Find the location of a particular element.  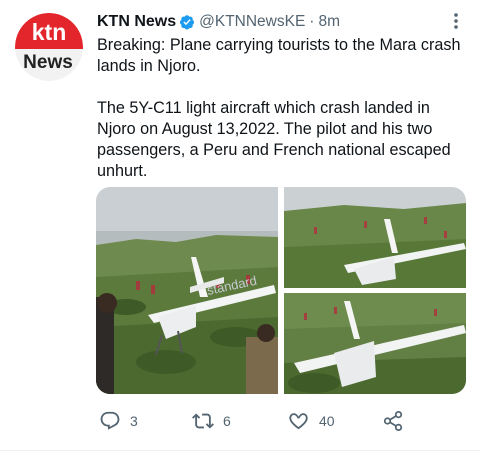

share-icon is located at coordinates (393, 421).